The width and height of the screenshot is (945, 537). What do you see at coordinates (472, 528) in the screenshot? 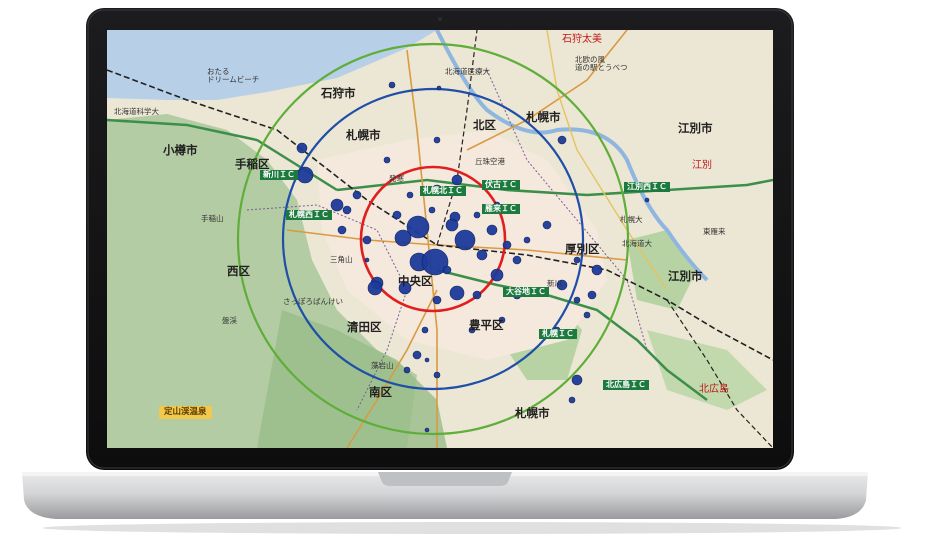
I see `laptop-shadow` at bounding box center [472, 528].